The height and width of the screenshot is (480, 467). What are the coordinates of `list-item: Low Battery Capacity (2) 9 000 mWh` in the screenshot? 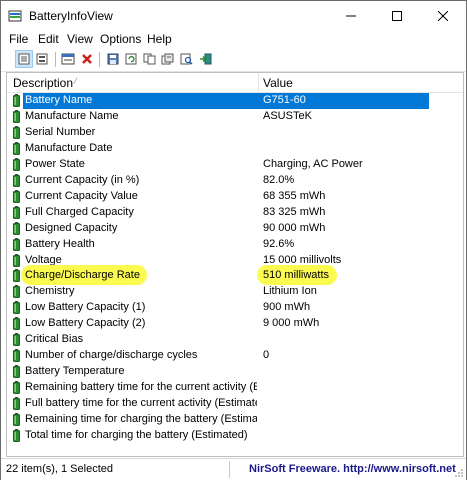 It's located at (235, 324).